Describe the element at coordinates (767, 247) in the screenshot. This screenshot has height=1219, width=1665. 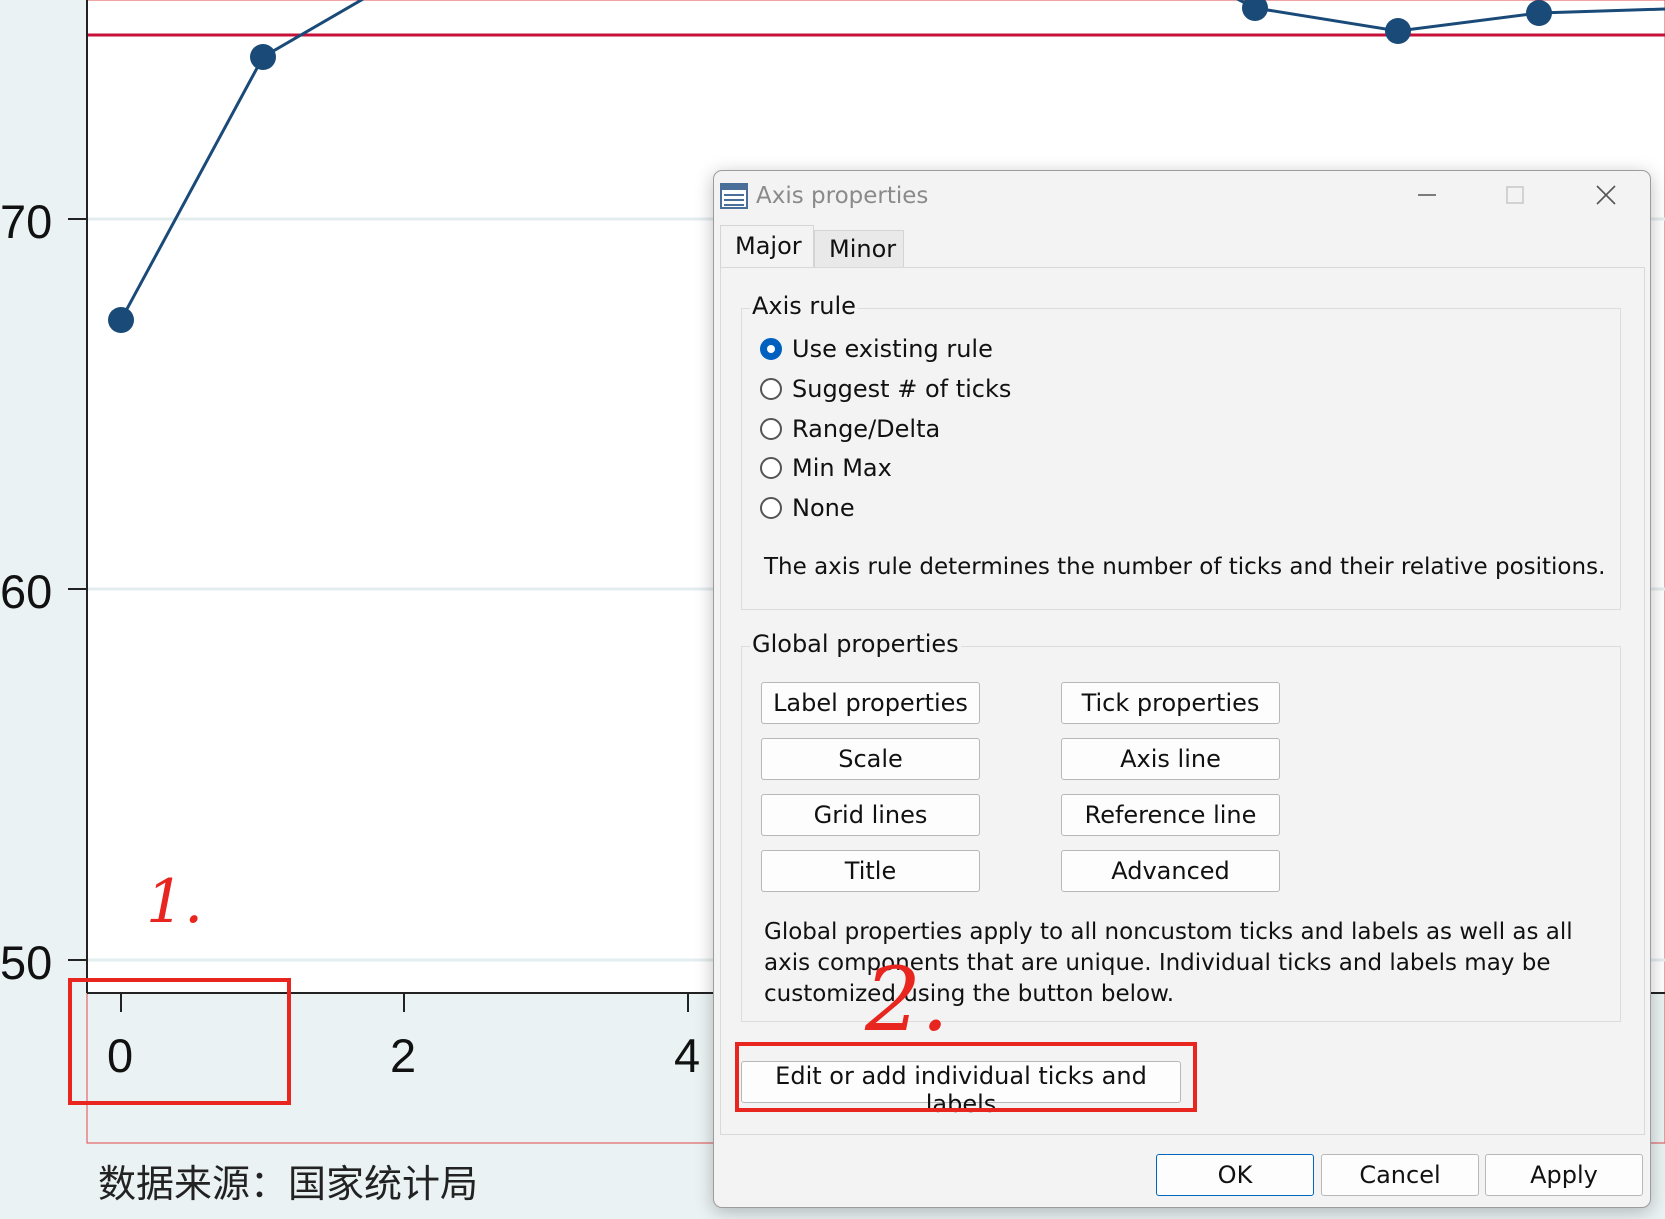
I see `tab-major: Major` at that location.